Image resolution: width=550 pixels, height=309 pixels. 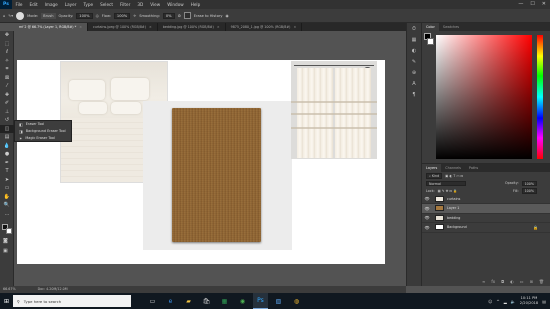 I want to click on rectangle-tool-icon: ▭, so click(x=7, y=188).